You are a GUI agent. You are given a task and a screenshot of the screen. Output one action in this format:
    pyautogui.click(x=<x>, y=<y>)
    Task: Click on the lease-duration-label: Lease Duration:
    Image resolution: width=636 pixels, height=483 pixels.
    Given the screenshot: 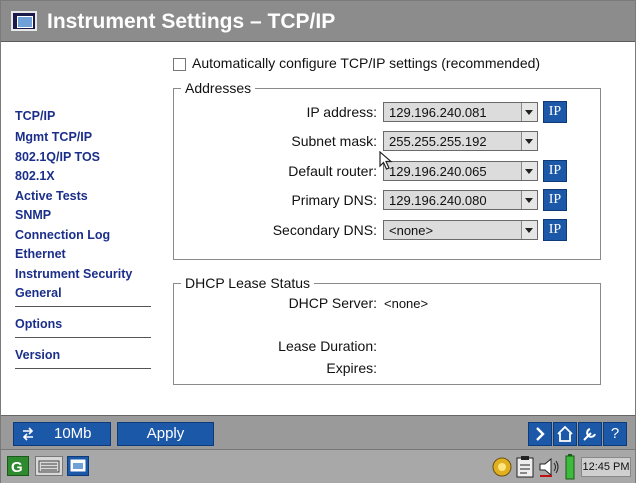 What is the action you would take?
    pyautogui.click(x=327, y=346)
    